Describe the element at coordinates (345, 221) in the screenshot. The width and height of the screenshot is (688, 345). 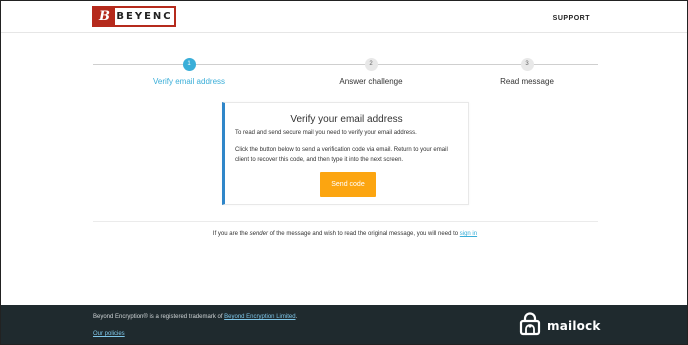
I see `divider` at that location.